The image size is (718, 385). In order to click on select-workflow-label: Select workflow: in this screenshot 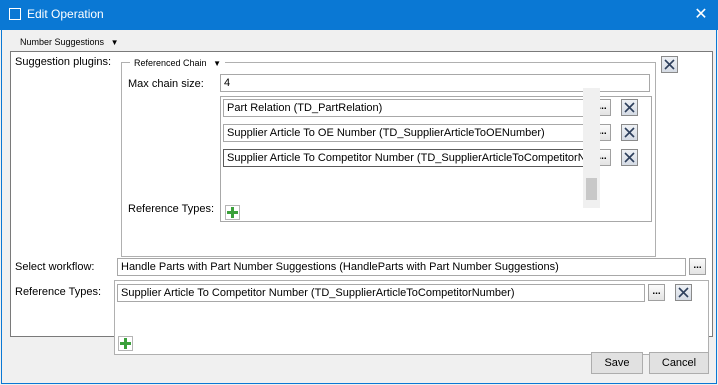, I will do `click(55, 267)`.